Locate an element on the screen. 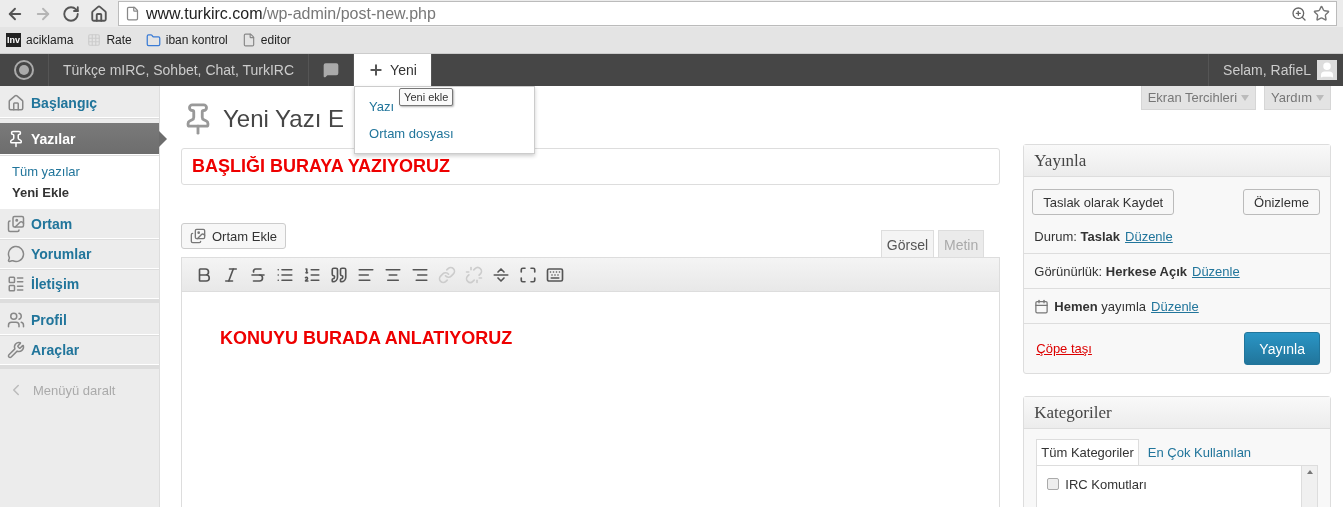  logo-icon is located at coordinates (24, 70).